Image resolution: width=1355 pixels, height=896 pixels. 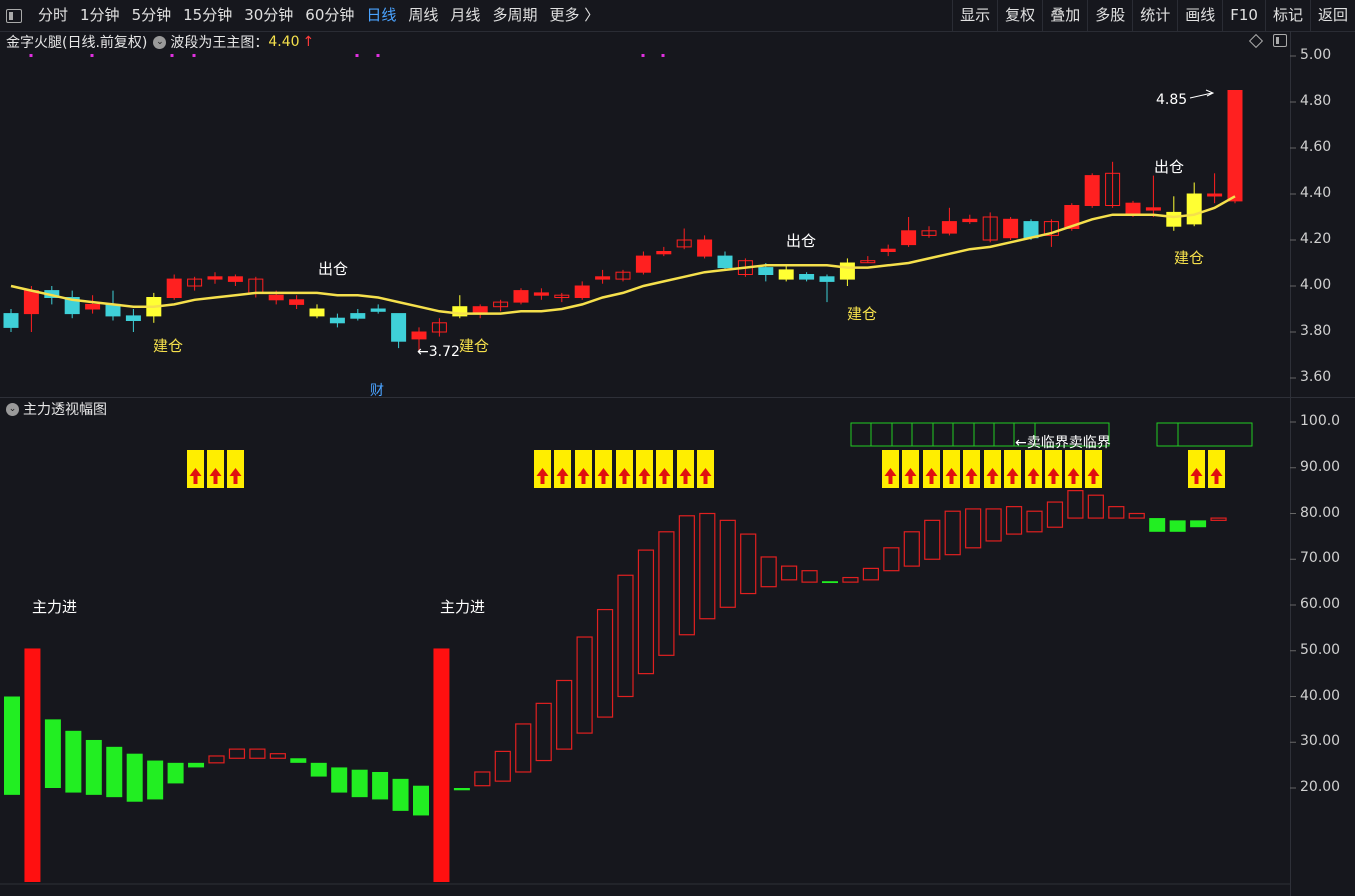 What do you see at coordinates (1171, 100) in the screenshot?
I see `high-price-label: 4.85` at bounding box center [1171, 100].